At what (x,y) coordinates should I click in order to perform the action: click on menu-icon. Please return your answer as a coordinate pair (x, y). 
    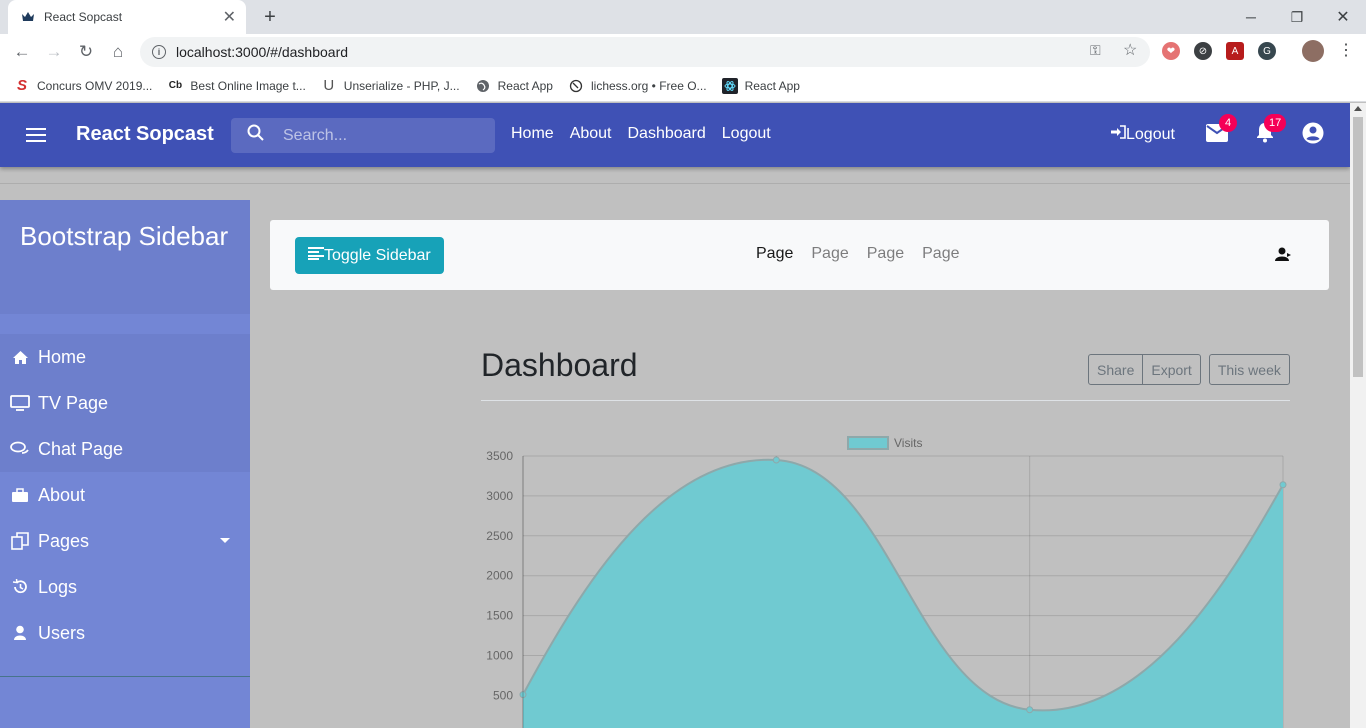
    Looking at the image, I should click on (36, 135).